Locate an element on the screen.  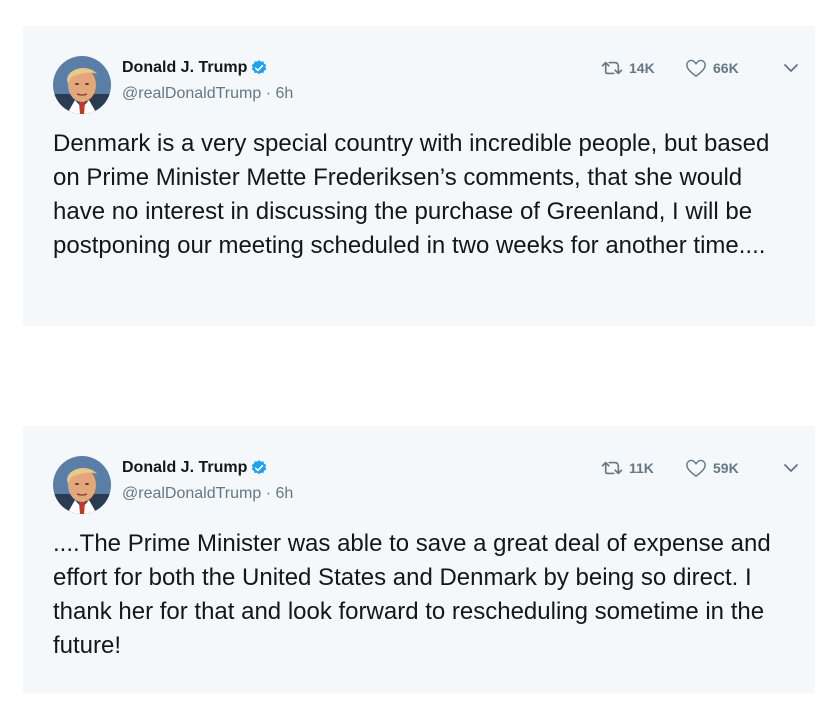
like-button: 66K is located at coordinates (730, 68).